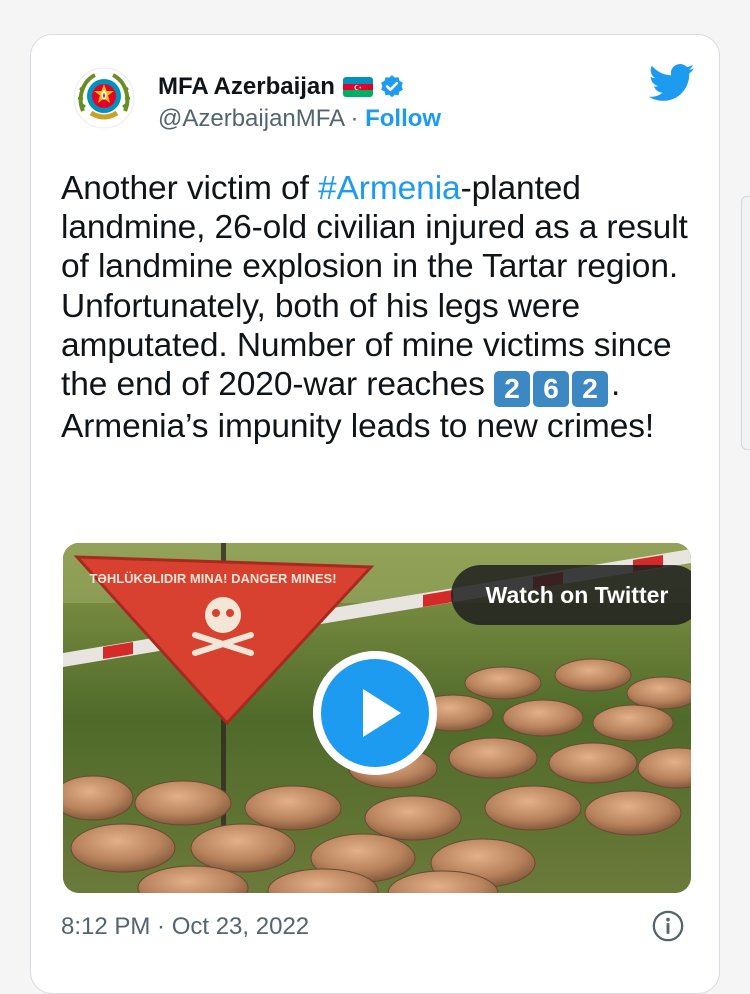 The height and width of the screenshot is (994, 750). Describe the element at coordinates (389, 188) in the screenshot. I see `hashtag-link: #Armenia` at that location.